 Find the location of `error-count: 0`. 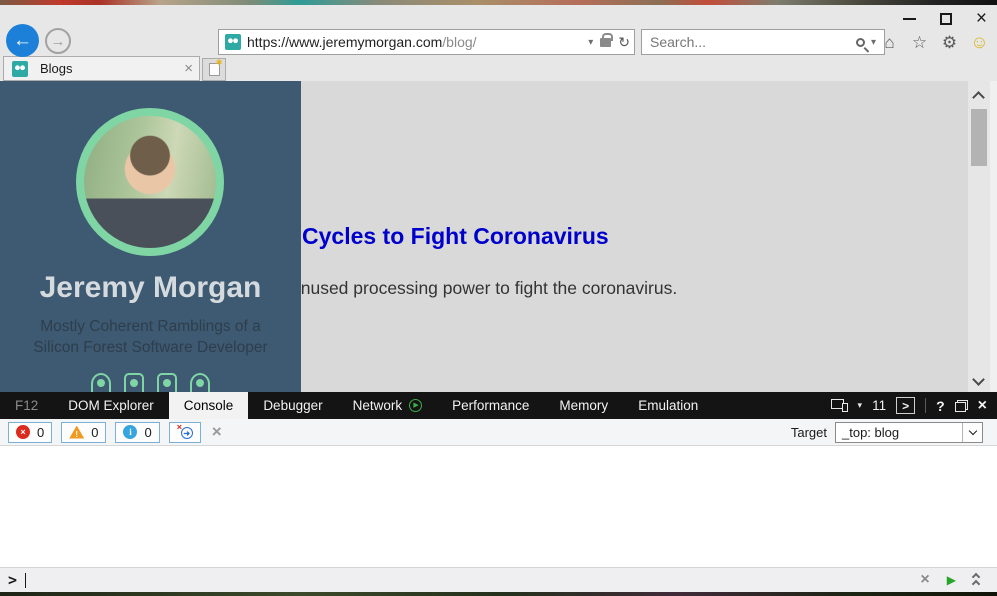

error-count: 0 is located at coordinates (41, 432).